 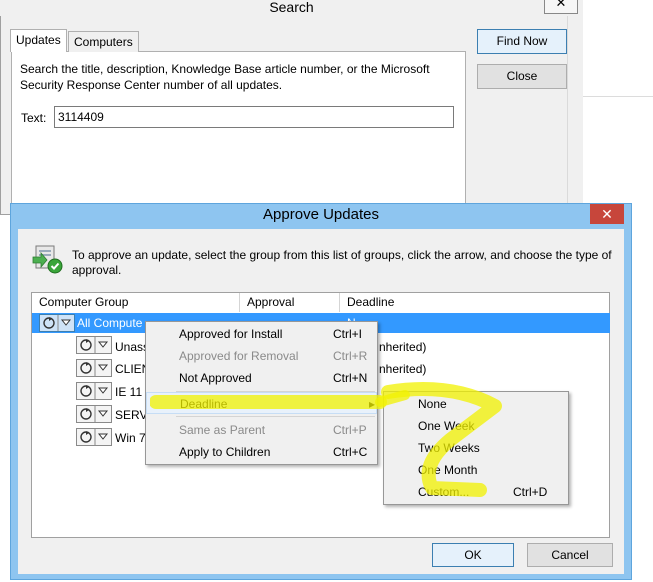 I want to click on menu-item-shortcut: Ctrl+R, so click(x=350, y=356).